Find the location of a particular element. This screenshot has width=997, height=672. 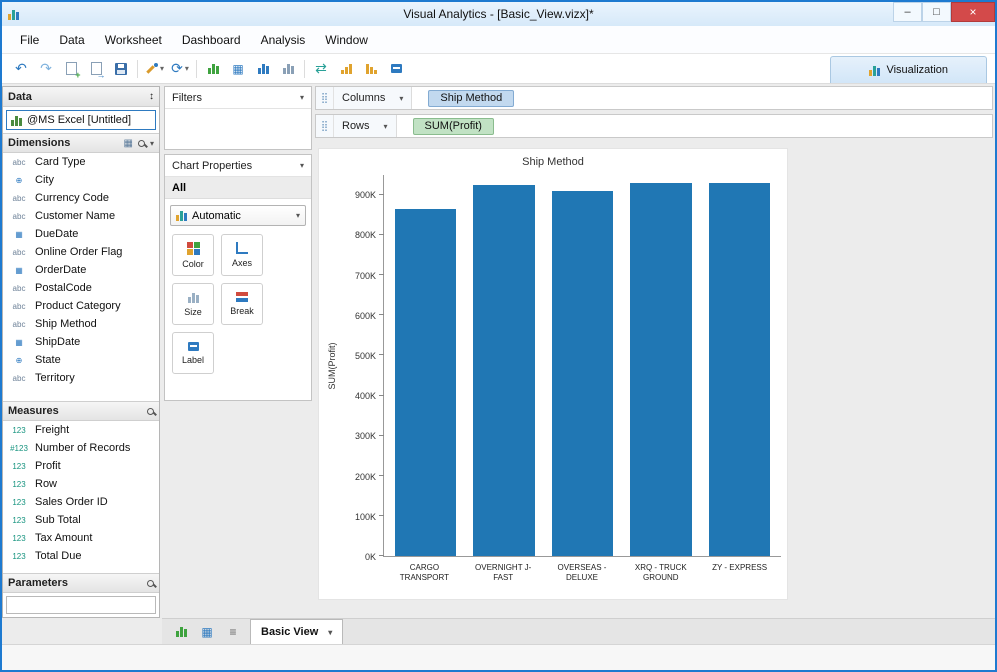

dimension-item: ▦ OrderDate is located at coordinates (81, 270).